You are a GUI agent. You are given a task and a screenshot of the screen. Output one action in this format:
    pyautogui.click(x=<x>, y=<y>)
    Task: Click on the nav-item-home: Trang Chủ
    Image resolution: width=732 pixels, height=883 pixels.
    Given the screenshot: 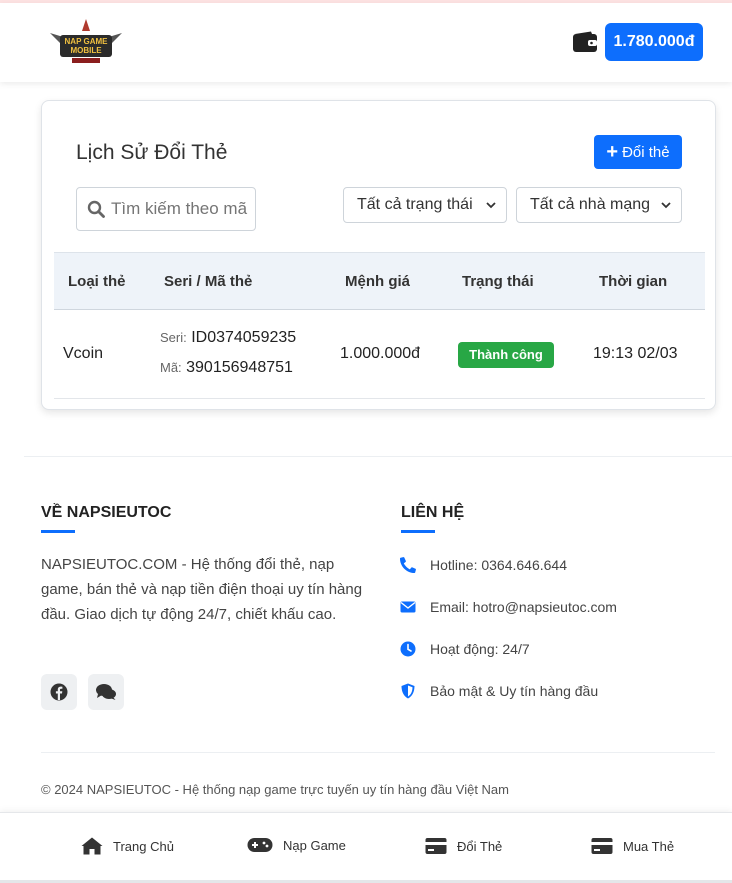 What is the action you would take?
    pyautogui.click(x=127, y=846)
    